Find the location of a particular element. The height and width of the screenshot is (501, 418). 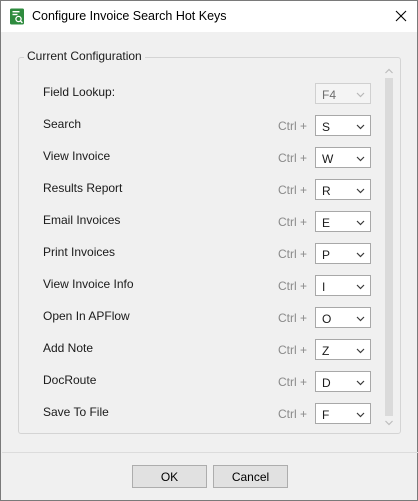

hotkey-key-value: R is located at coordinates (326, 191).